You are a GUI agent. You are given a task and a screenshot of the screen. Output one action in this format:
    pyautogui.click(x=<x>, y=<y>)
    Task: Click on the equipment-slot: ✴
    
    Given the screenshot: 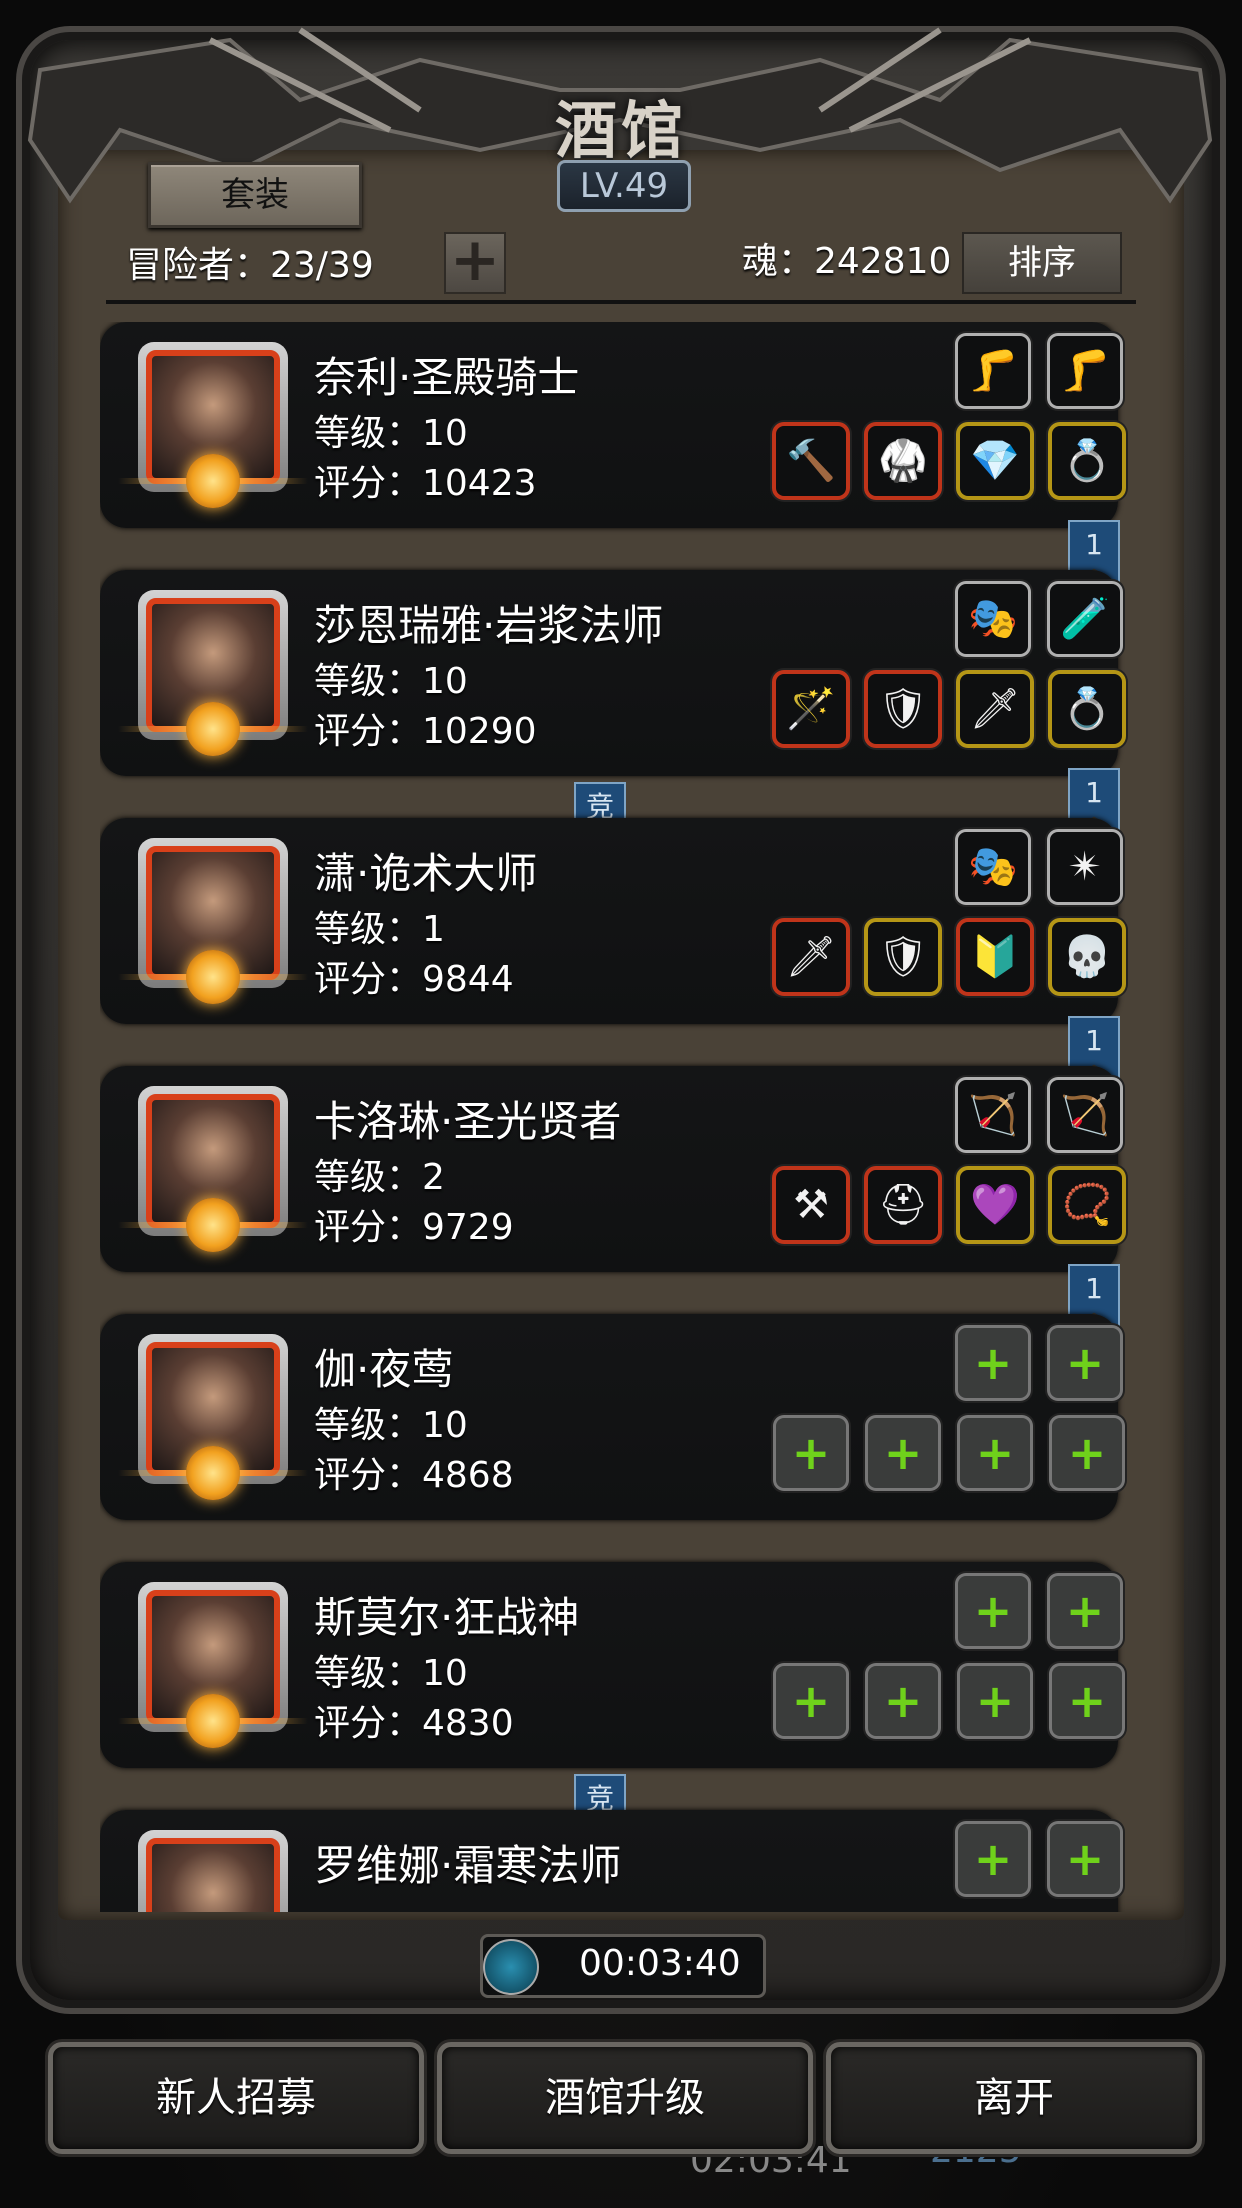 What is the action you would take?
    pyautogui.click(x=1085, y=867)
    